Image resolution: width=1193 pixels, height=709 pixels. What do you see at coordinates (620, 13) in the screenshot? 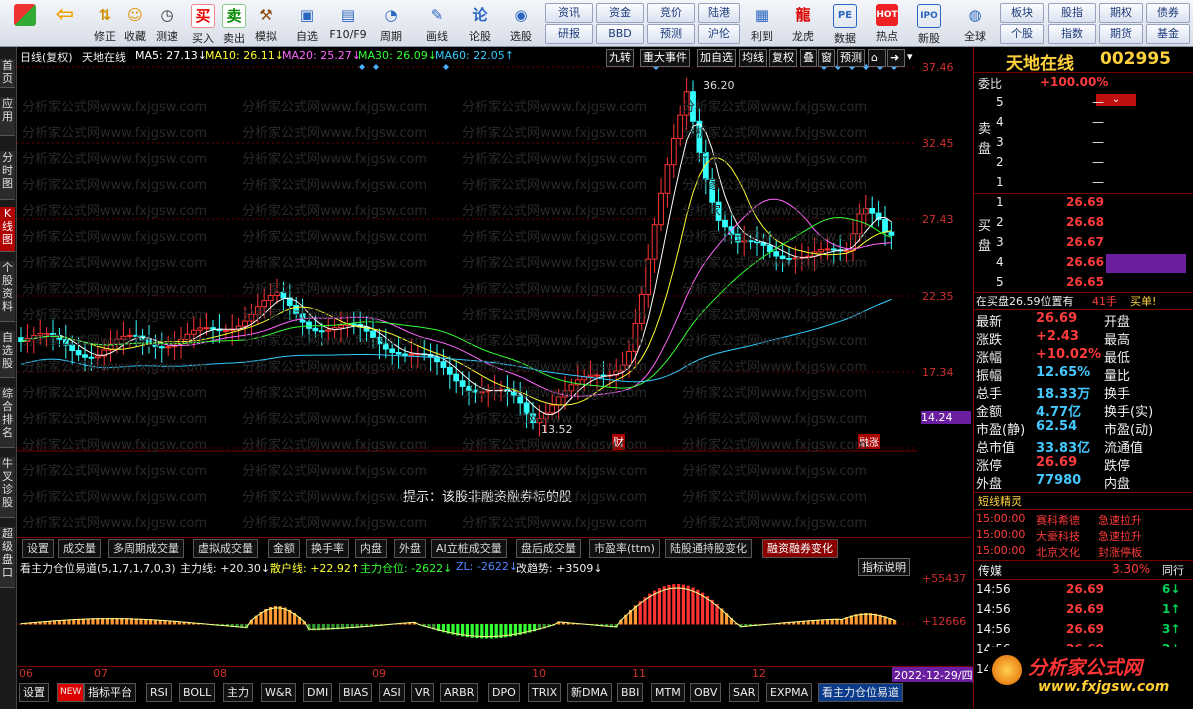
I see `quick-funds: 资金` at bounding box center [620, 13].